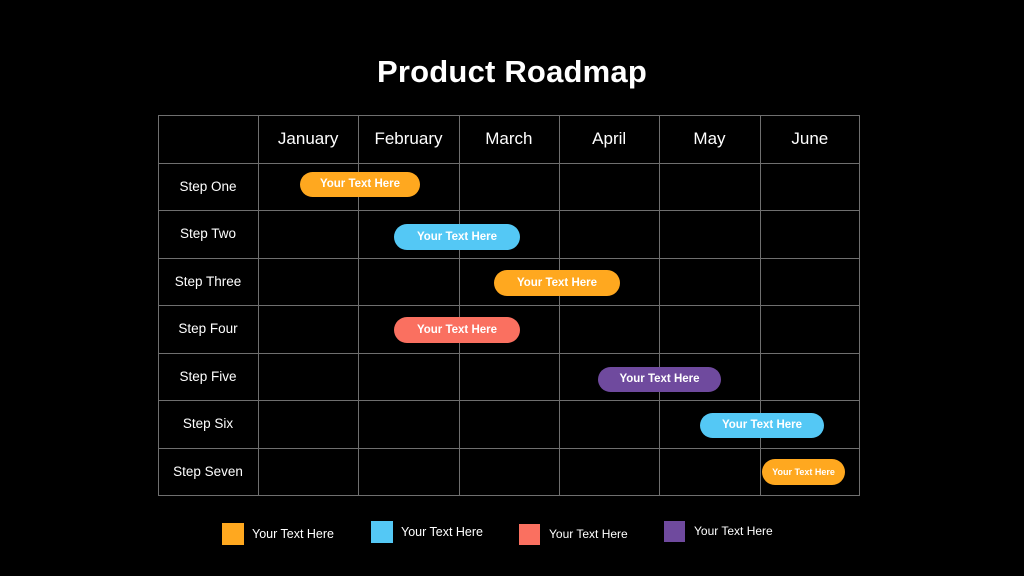  I want to click on column-header-january: January, so click(308, 138).